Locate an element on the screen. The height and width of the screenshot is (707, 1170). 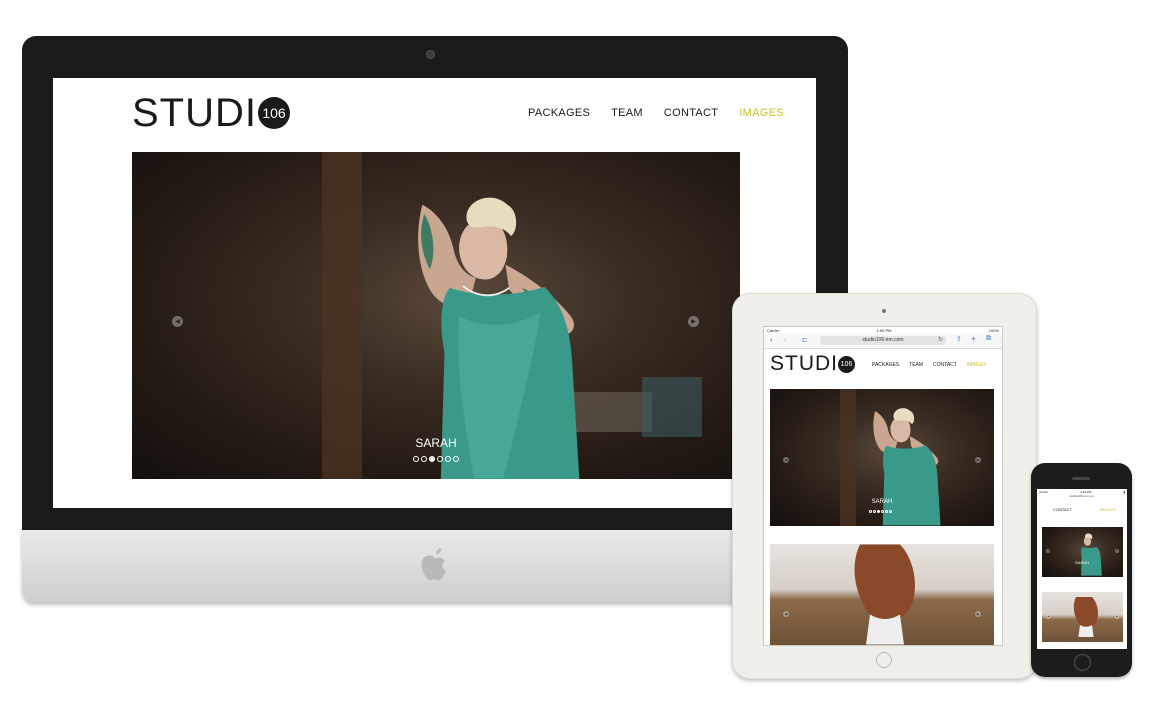
back-icon: ‹ is located at coordinates (771, 339).